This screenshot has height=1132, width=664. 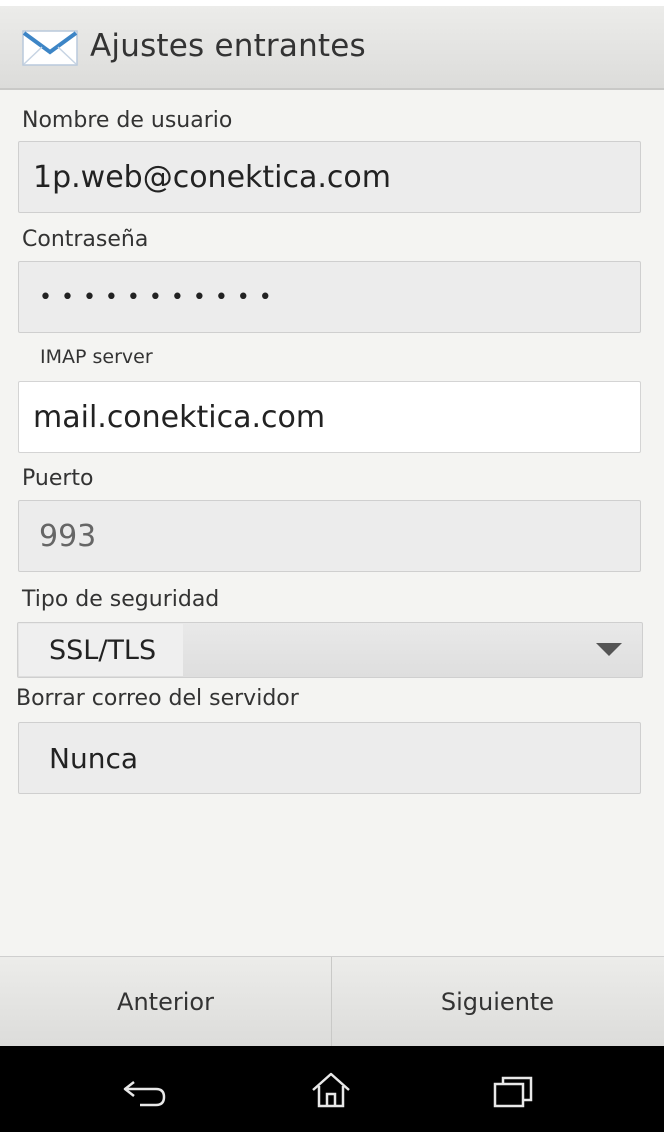 I want to click on previous-button: Anterior, so click(x=165, y=1001).